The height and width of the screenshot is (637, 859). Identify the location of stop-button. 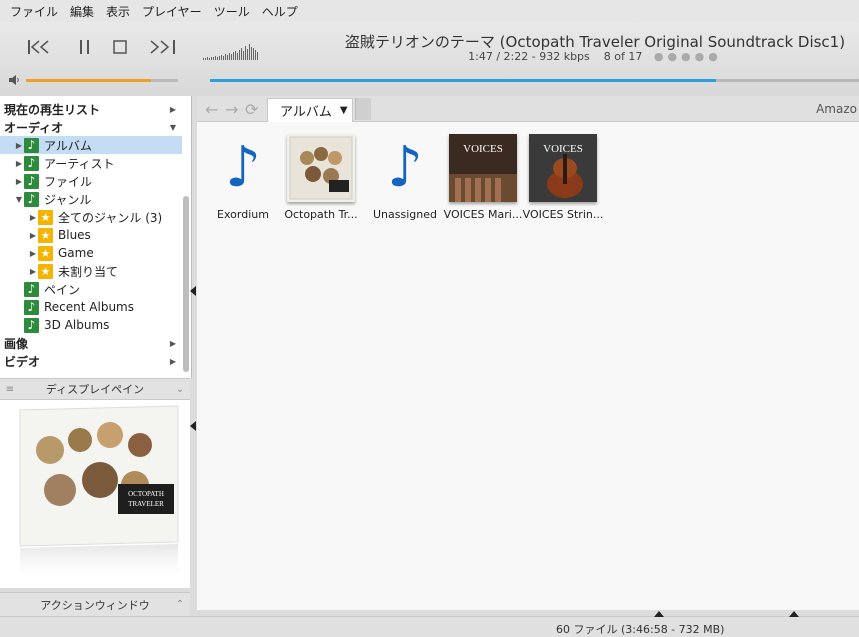
(120, 47).